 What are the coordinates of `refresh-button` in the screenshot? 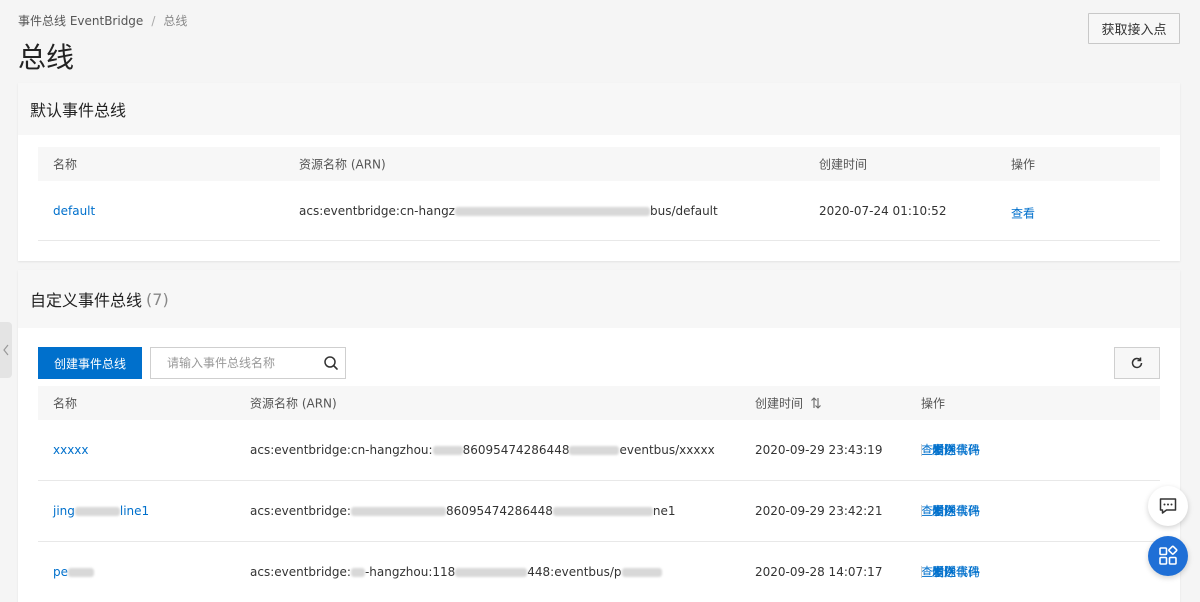 It's located at (1137, 363).